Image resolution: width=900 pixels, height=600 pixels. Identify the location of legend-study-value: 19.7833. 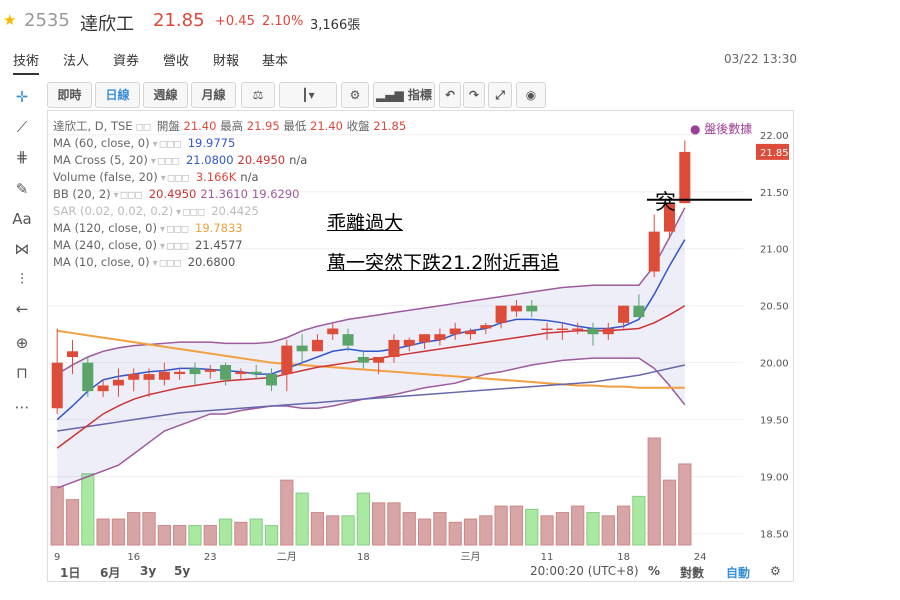
(219, 228).